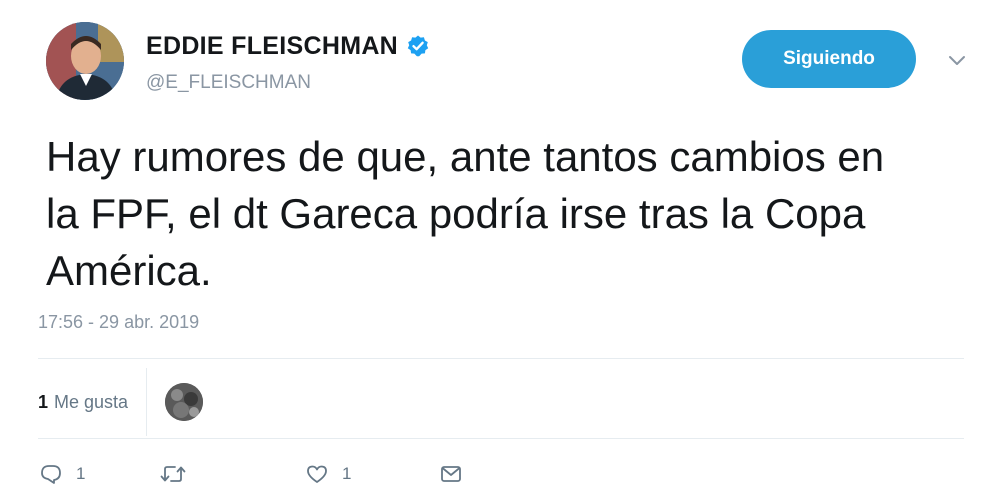 The image size is (1000, 503). I want to click on author-handle: @E_FLEISCHMAN, so click(228, 83).